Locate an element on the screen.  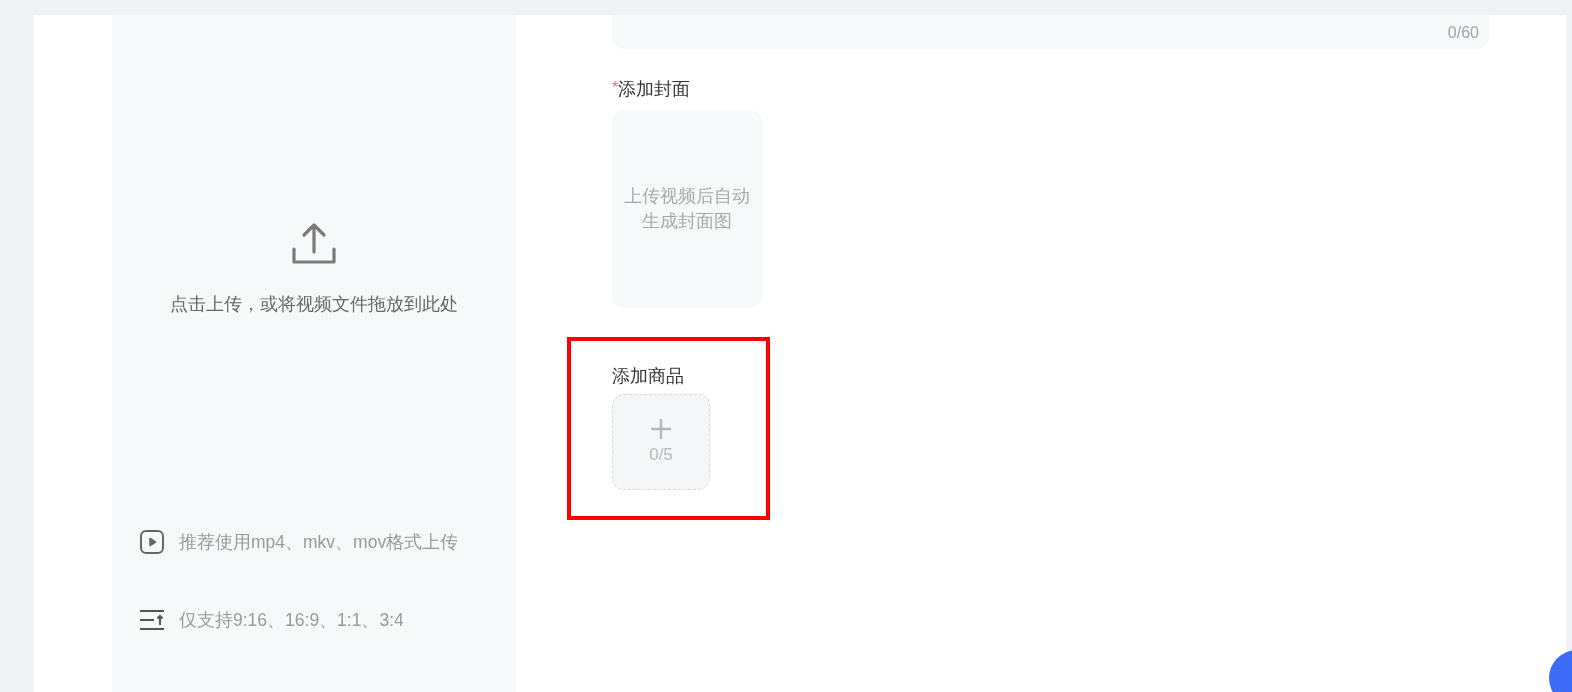
upload-icon is located at coordinates (314, 244).